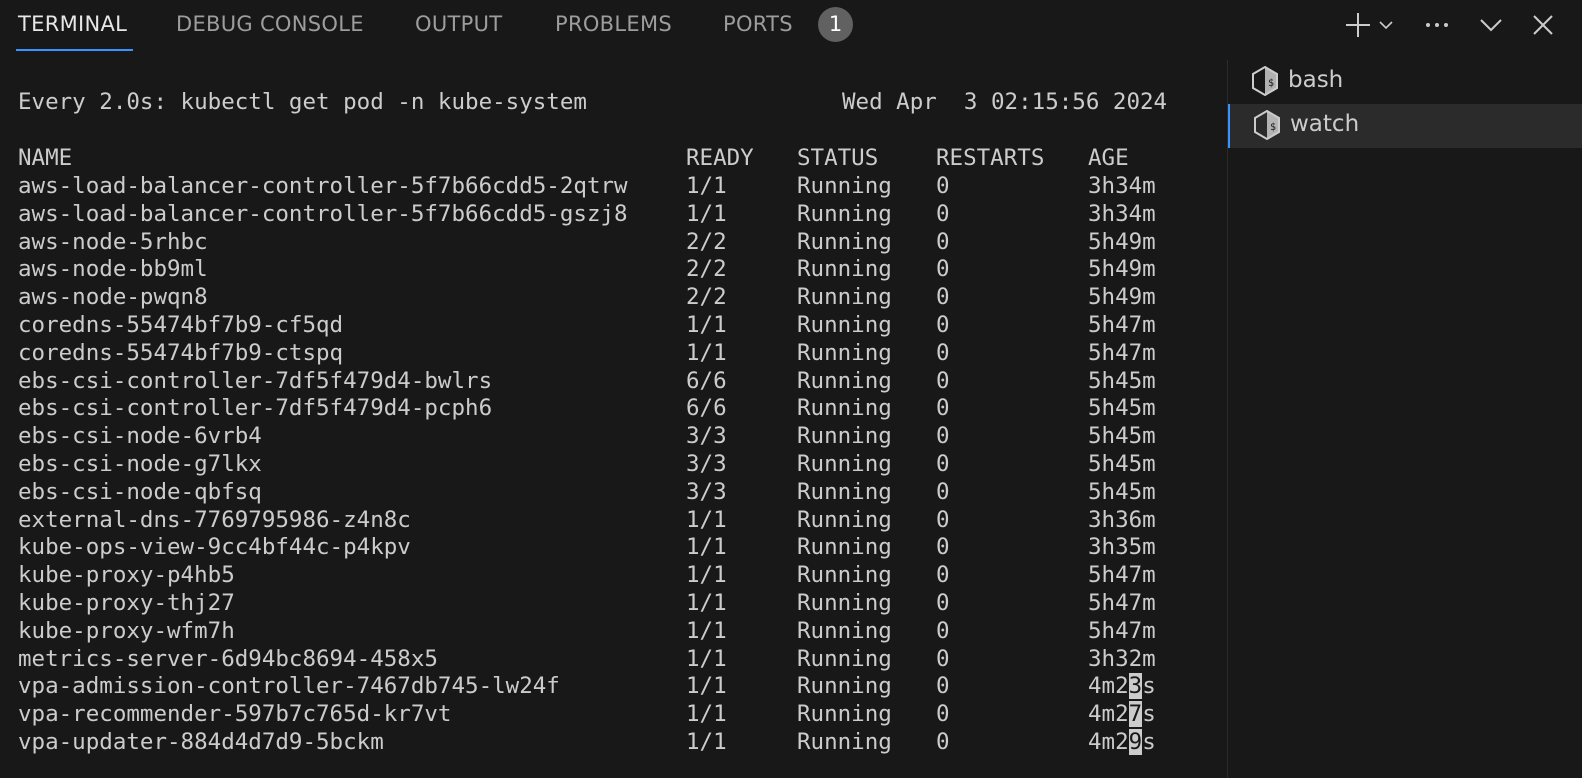  What do you see at coordinates (835, 24) in the screenshot?
I see `ports-count-badge: 1` at bounding box center [835, 24].